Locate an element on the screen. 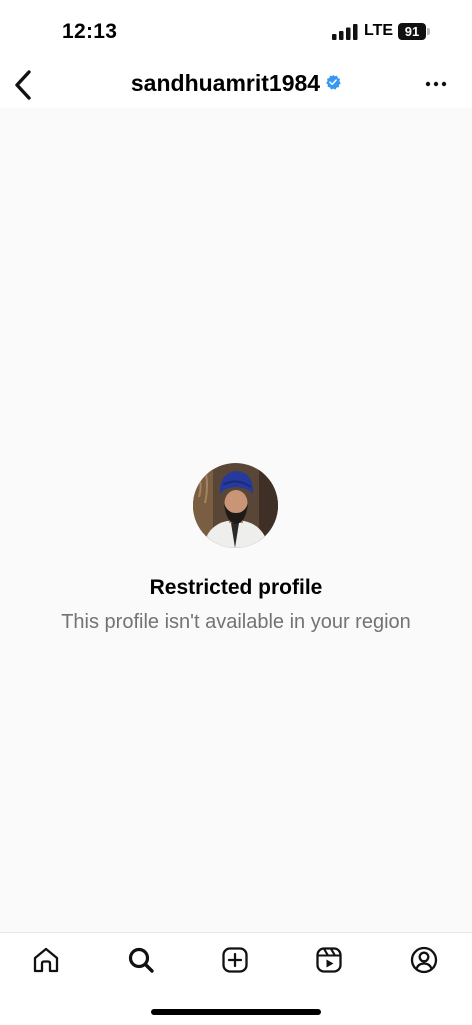  signal-strength-icon is located at coordinates (345, 32).